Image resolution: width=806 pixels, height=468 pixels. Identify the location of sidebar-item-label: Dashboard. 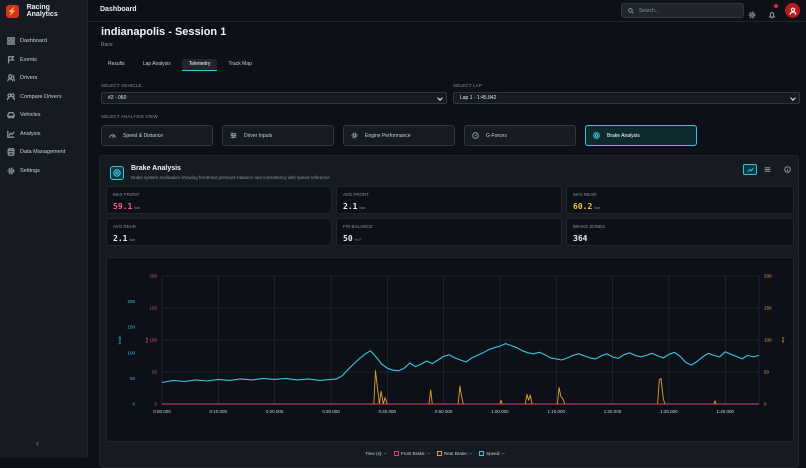
(33, 41).